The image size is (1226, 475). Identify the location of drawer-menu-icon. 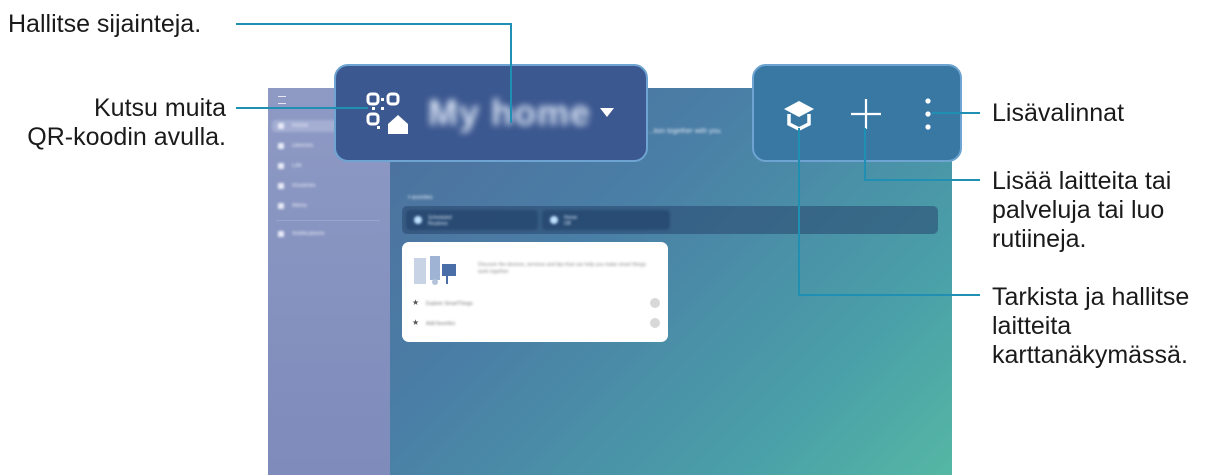
(282, 100).